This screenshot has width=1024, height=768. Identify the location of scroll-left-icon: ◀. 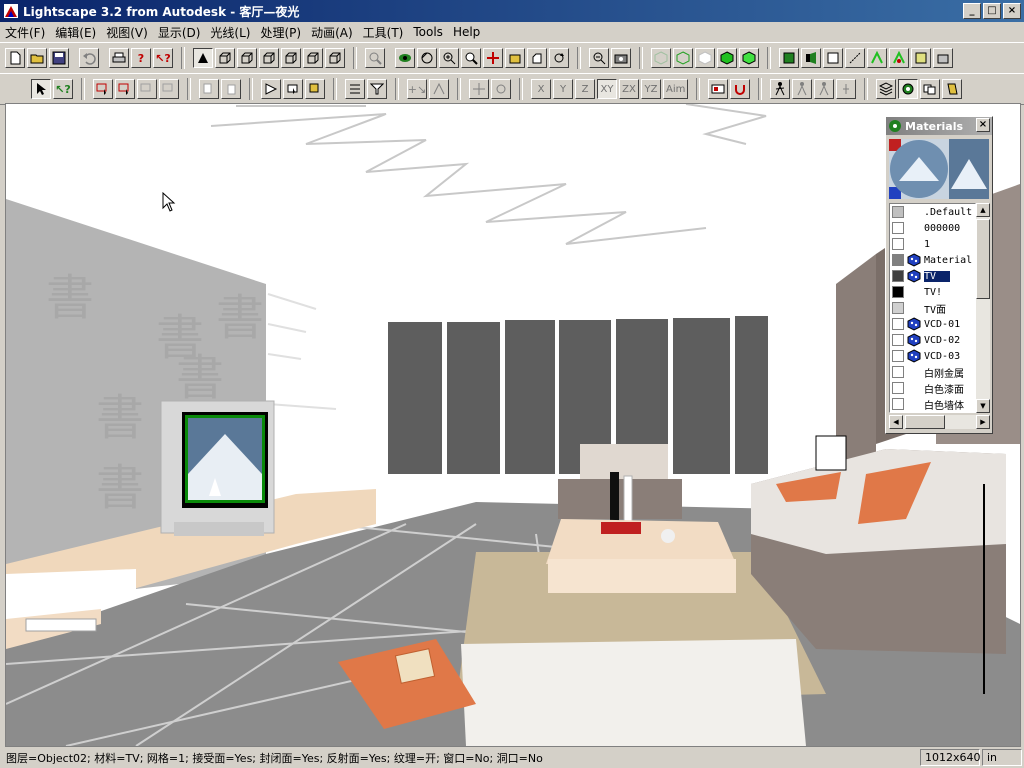
(896, 422).